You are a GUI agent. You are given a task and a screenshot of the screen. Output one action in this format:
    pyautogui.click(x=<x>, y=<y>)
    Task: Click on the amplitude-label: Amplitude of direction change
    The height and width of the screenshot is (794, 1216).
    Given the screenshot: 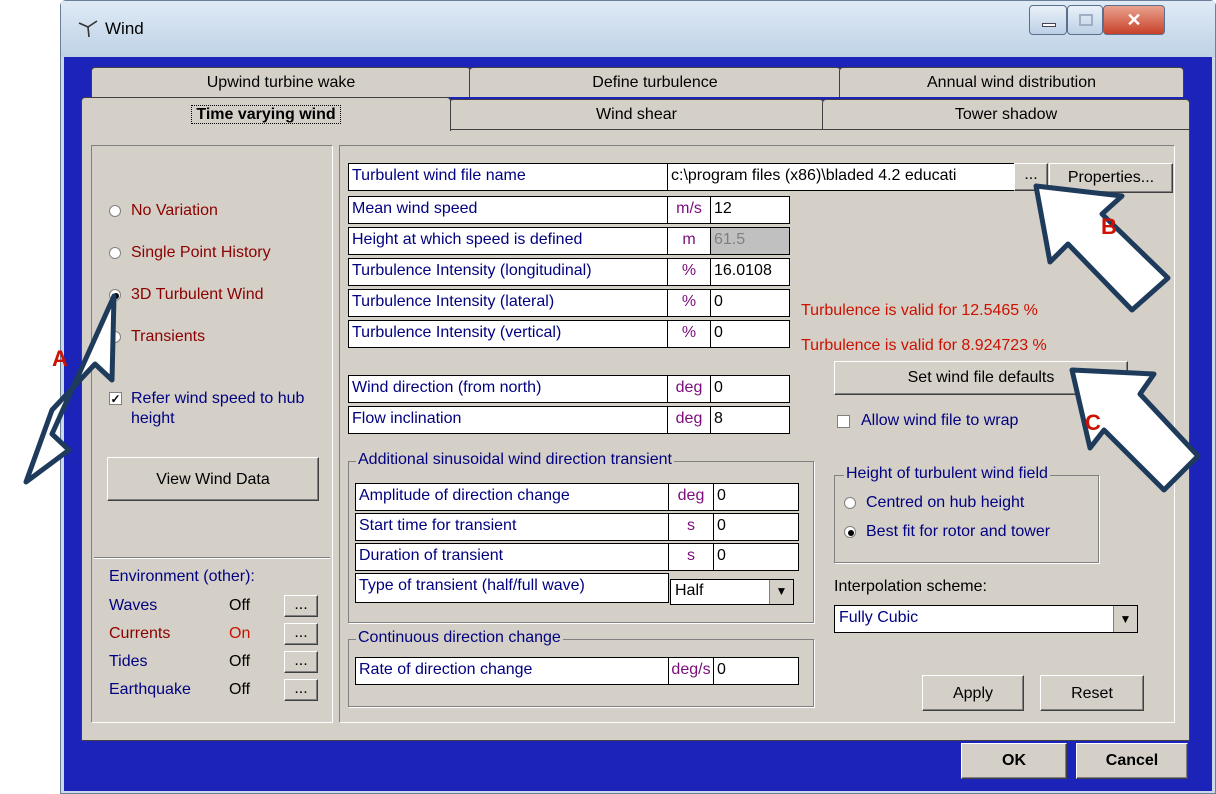 What is the action you would take?
    pyautogui.click(x=512, y=497)
    